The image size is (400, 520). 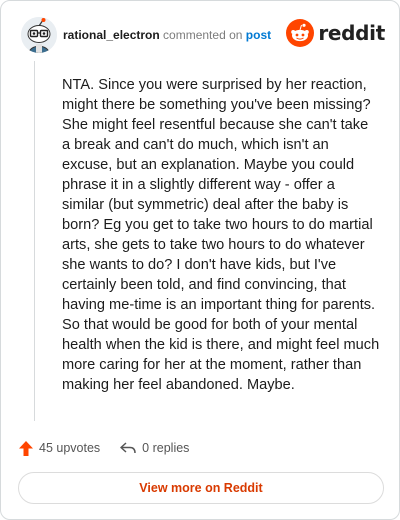 I want to click on post-link: post, so click(x=258, y=35).